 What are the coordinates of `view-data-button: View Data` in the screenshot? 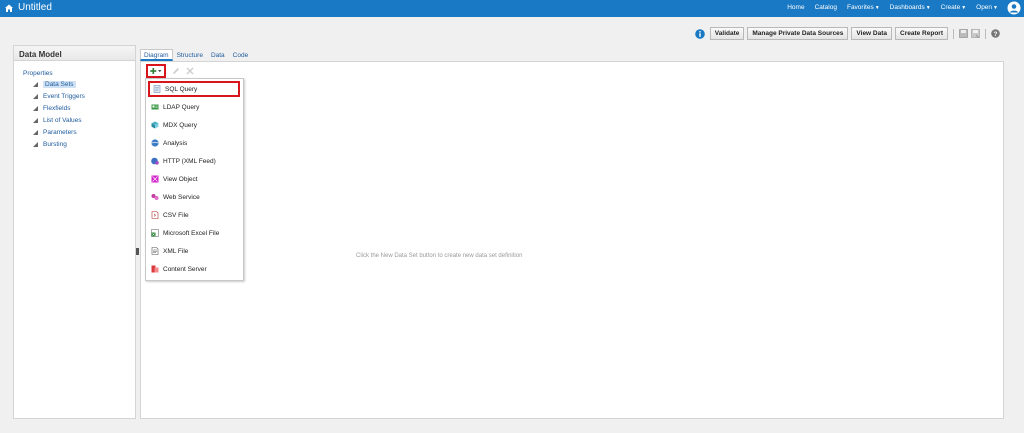 It's located at (872, 33).